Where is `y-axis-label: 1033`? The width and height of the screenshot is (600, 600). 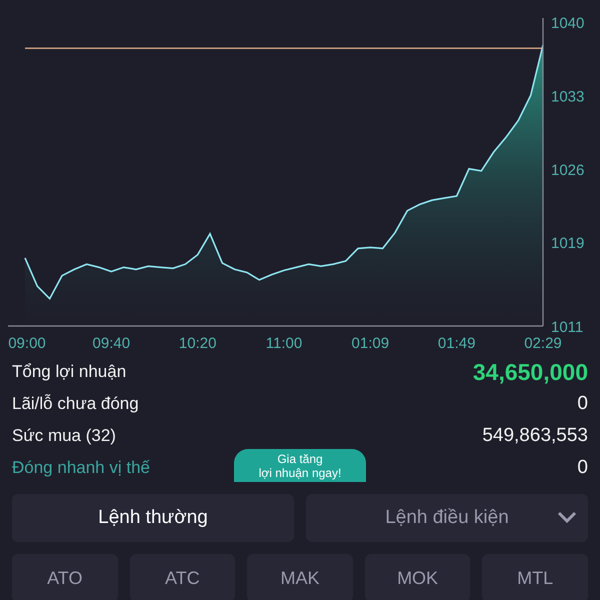
y-axis-label: 1033 is located at coordinates (567, 97).